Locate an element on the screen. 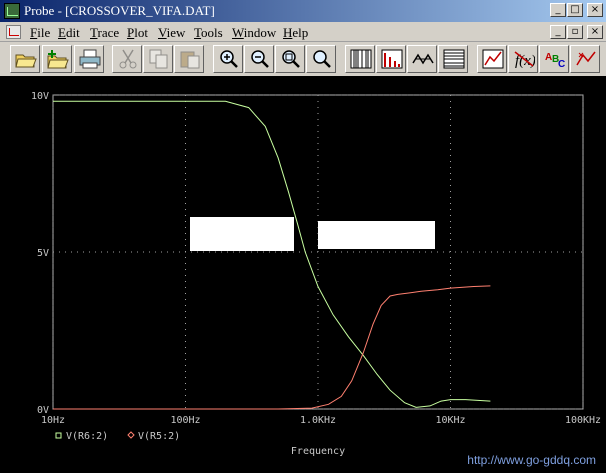  mark-data-points-button is located at coordinates (585, 59).